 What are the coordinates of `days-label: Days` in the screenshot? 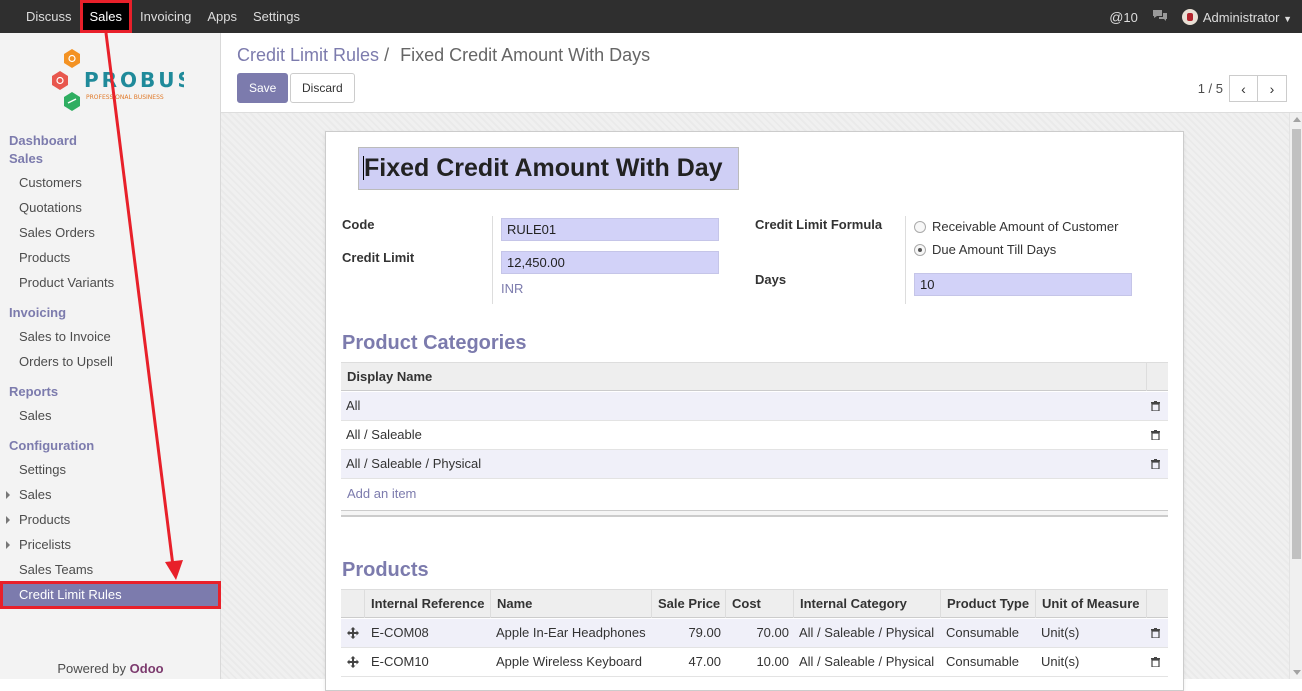 It's located at (771, 279).